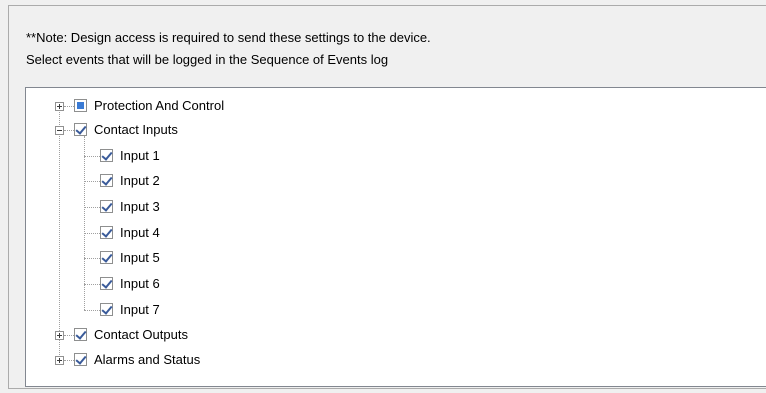 The image size is (766, 393). I want to click on tree-node-label: Protection And Control, so click(159, 105).